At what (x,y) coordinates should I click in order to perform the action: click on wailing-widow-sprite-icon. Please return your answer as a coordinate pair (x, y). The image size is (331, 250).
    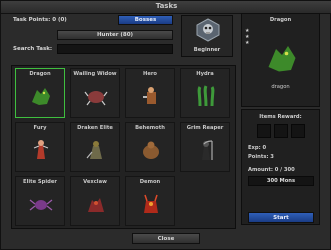
    Looking at the image, I should click on (96, 98).